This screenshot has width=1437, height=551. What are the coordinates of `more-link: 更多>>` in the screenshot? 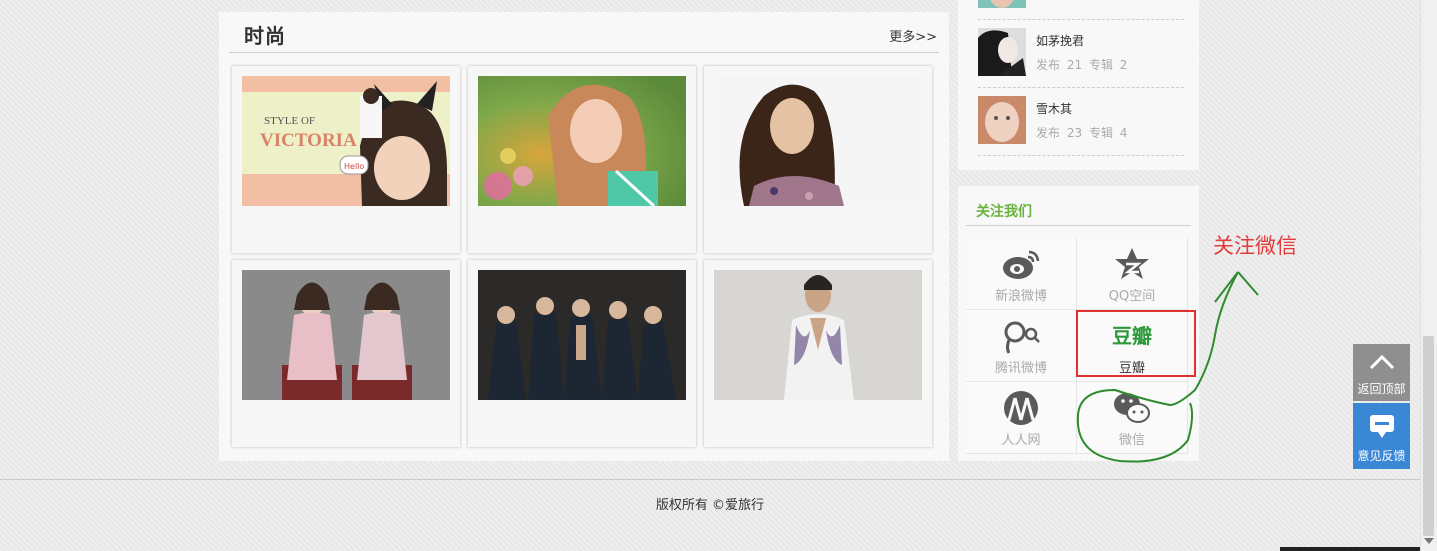 It's located at (913, 35).